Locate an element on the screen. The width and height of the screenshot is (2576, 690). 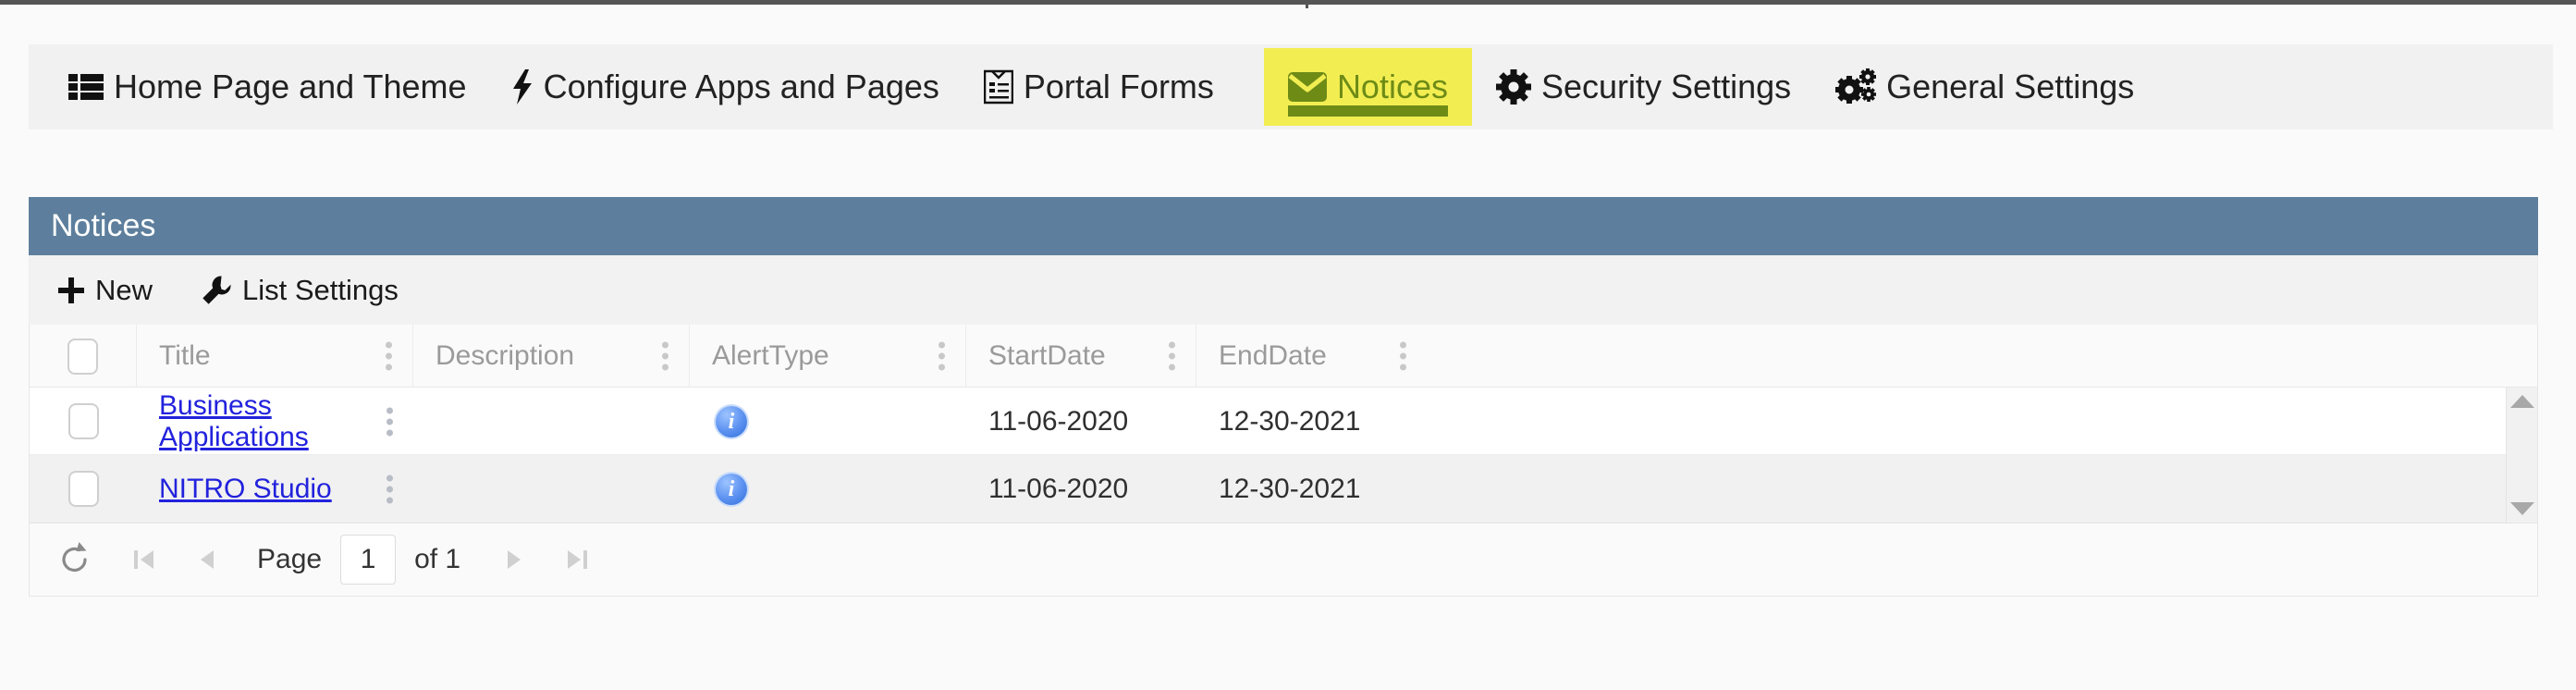
vertical-scrollbar is located at coordinates (2521, 455).